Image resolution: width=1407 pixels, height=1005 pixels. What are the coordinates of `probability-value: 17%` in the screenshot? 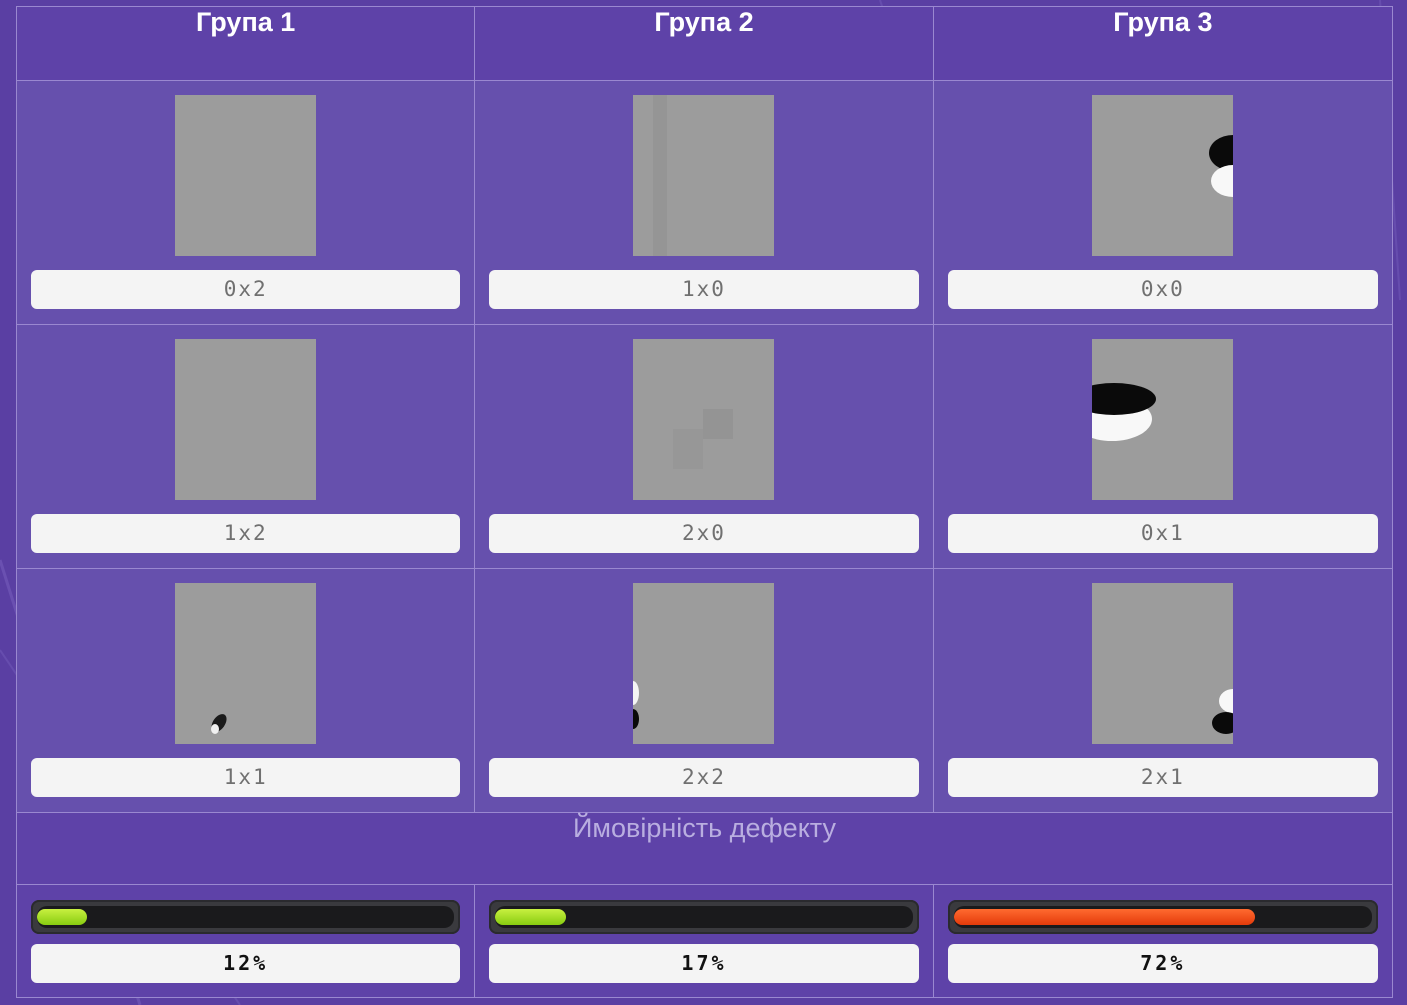 It's located at (704, 963).